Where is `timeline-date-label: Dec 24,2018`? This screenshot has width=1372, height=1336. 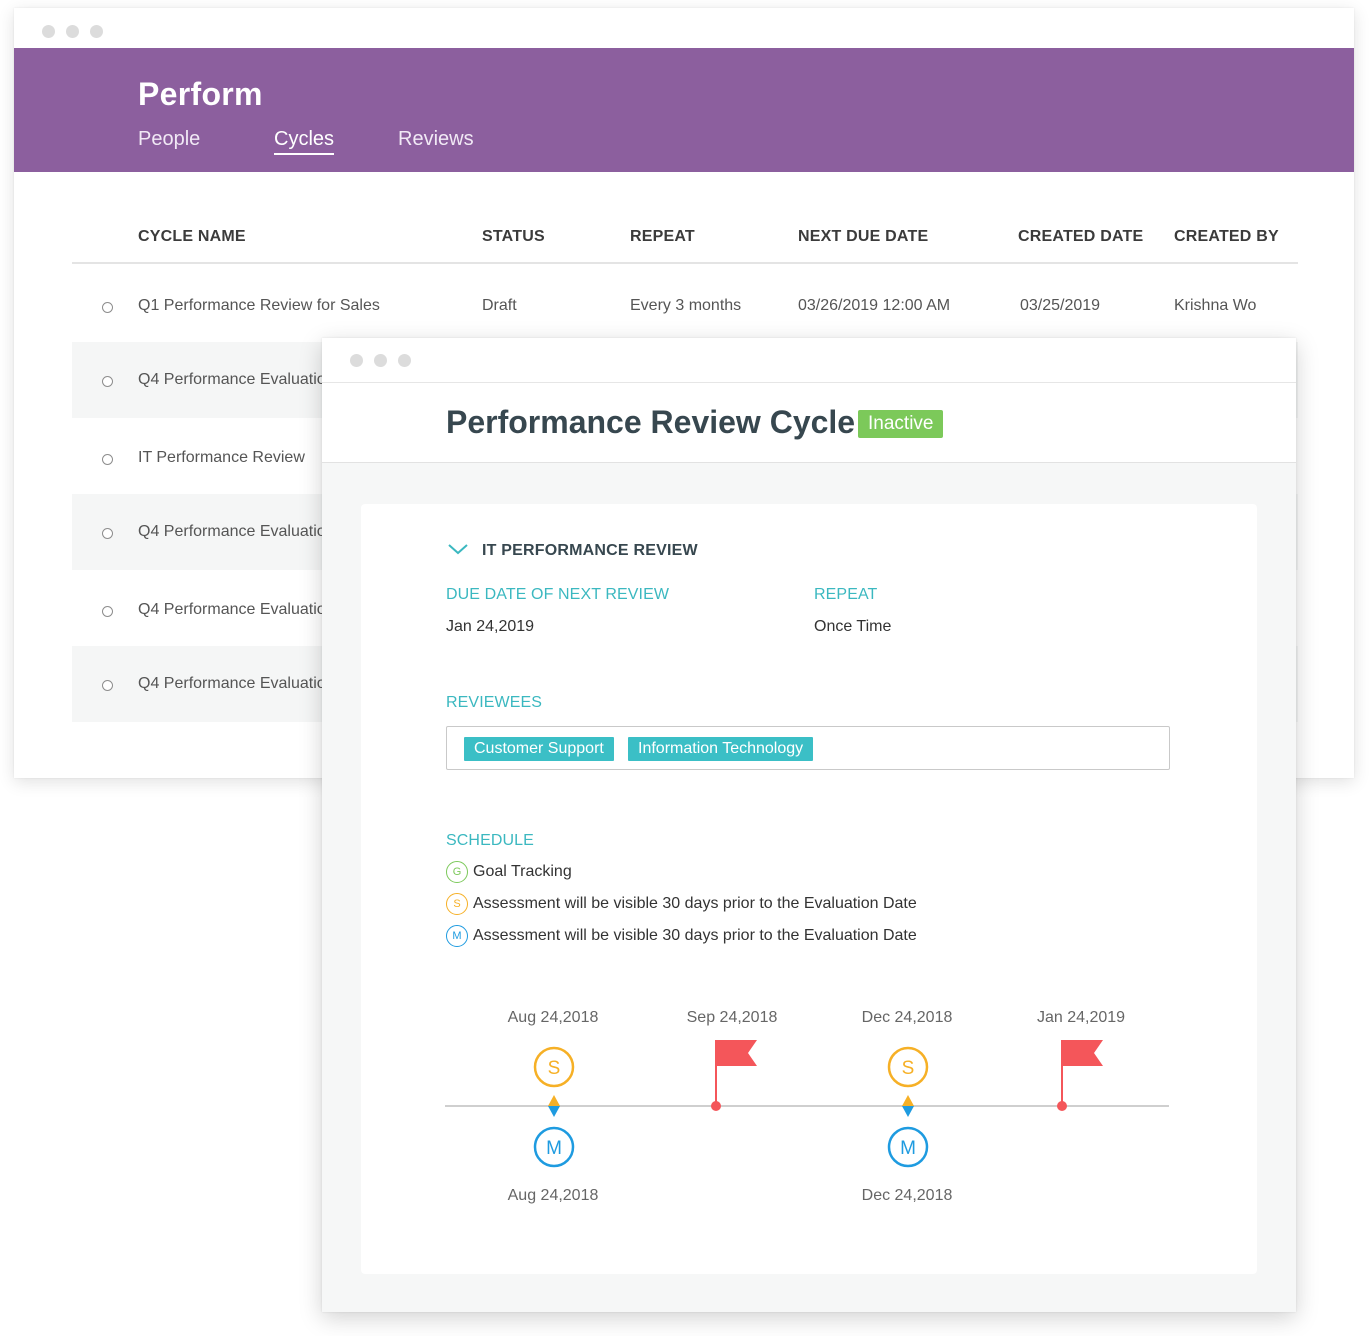
timeline-date-label: Dec 24,2018 is located at coordinates (907, 1195).